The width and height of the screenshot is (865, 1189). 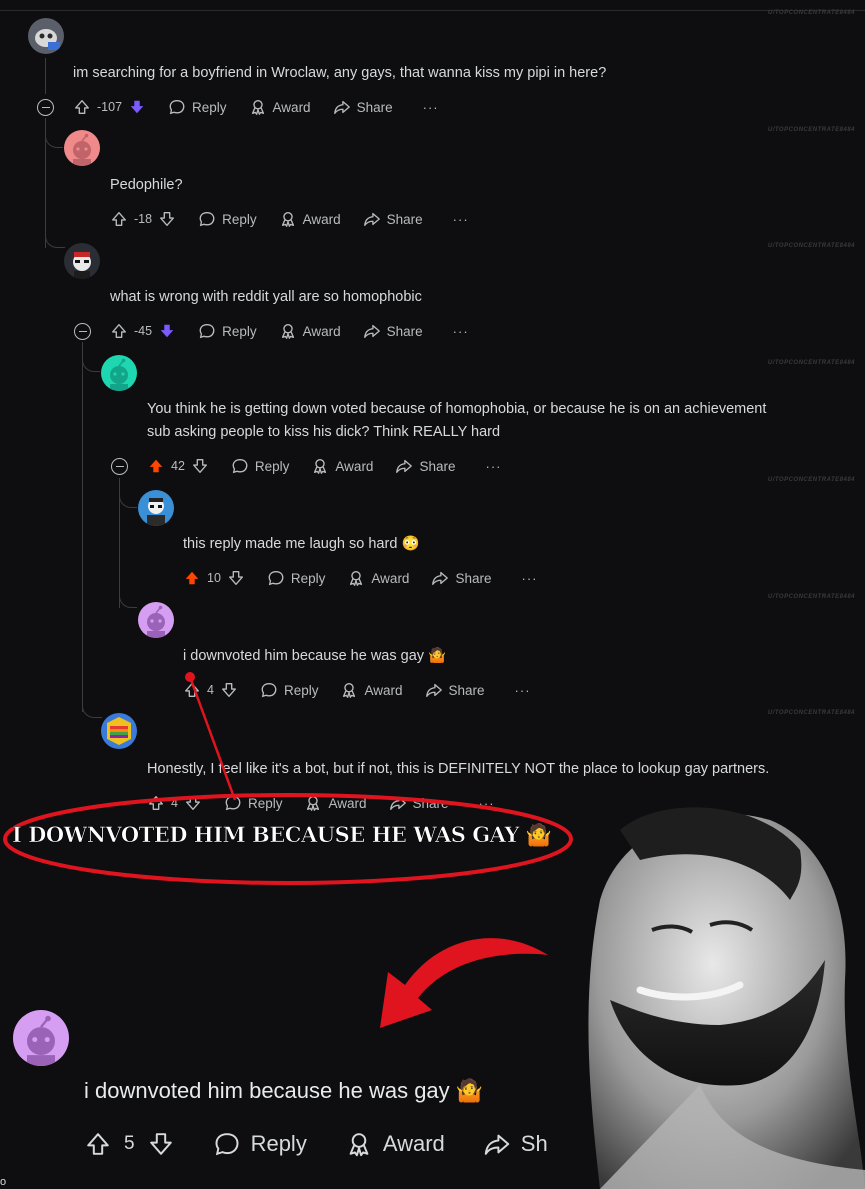 What do you see at coordinates (110, 107) in the screenshot?
I see `vote-count: -107` at bounding box center [110, 107].